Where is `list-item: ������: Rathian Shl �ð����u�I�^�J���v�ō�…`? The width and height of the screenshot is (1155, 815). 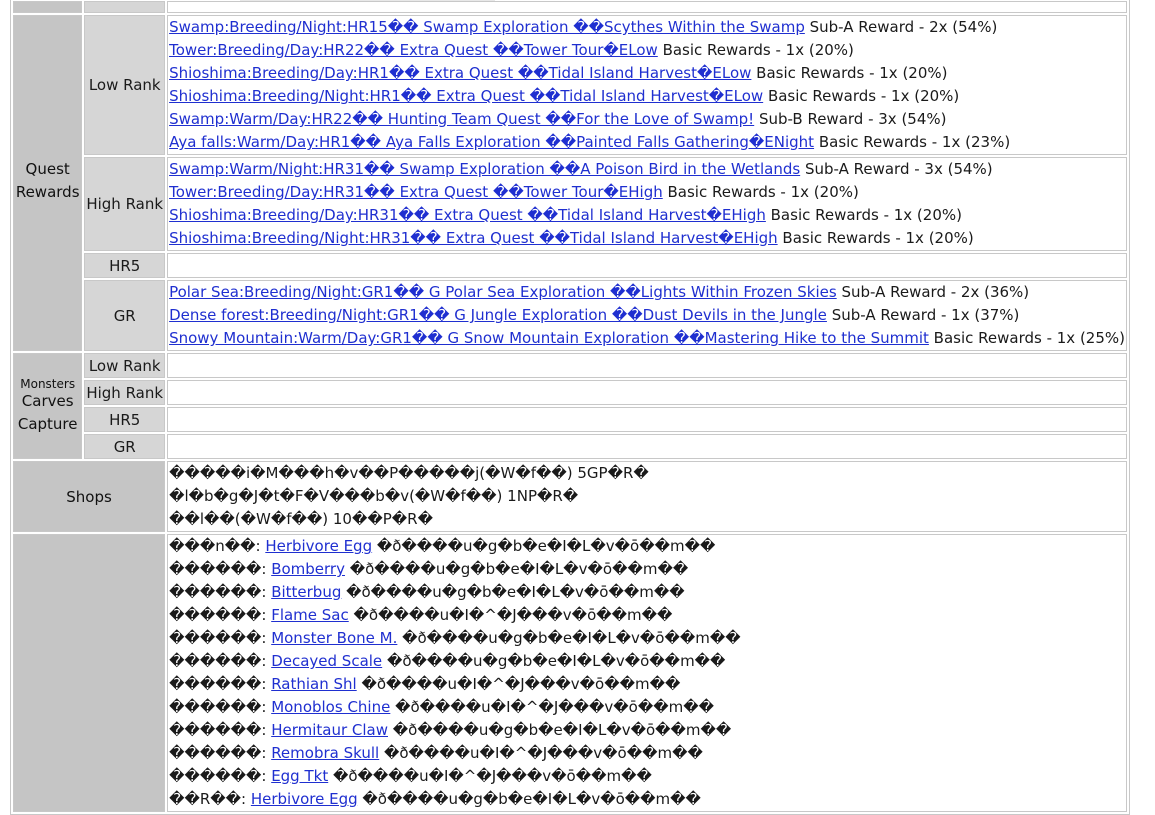 list-item: ������: Rathian Shl �ð����u�I�^�J���v�ō�… is located at coordinates (647, 684).